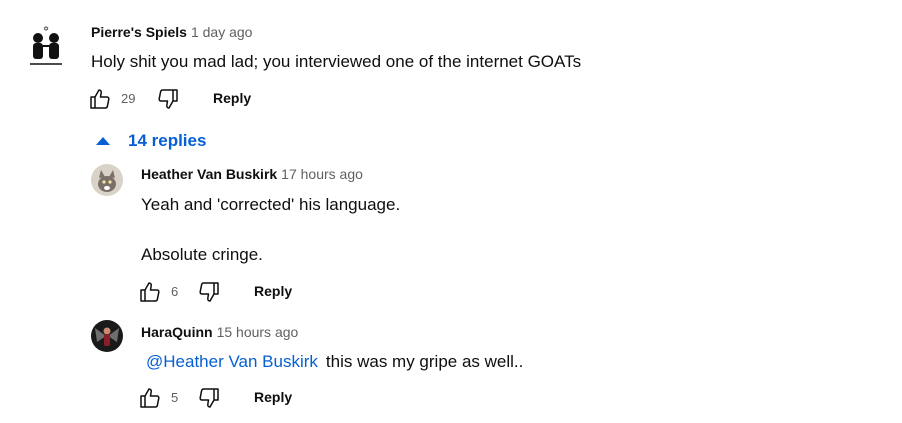 Image resolution: width=902 pixels, height=423 pixels. I want to click on comment-header: Heather Van Buskirk 17 hours ago, so click(252, 175).